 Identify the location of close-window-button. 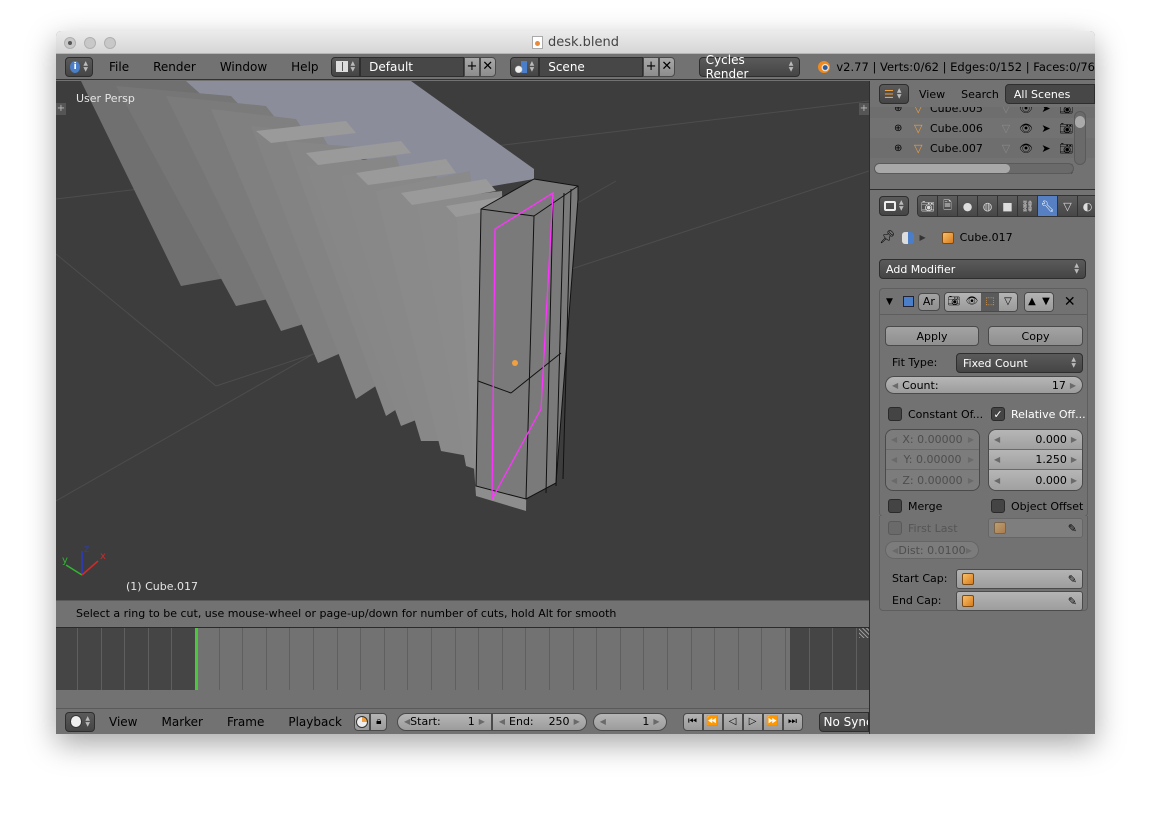
(70, 43).